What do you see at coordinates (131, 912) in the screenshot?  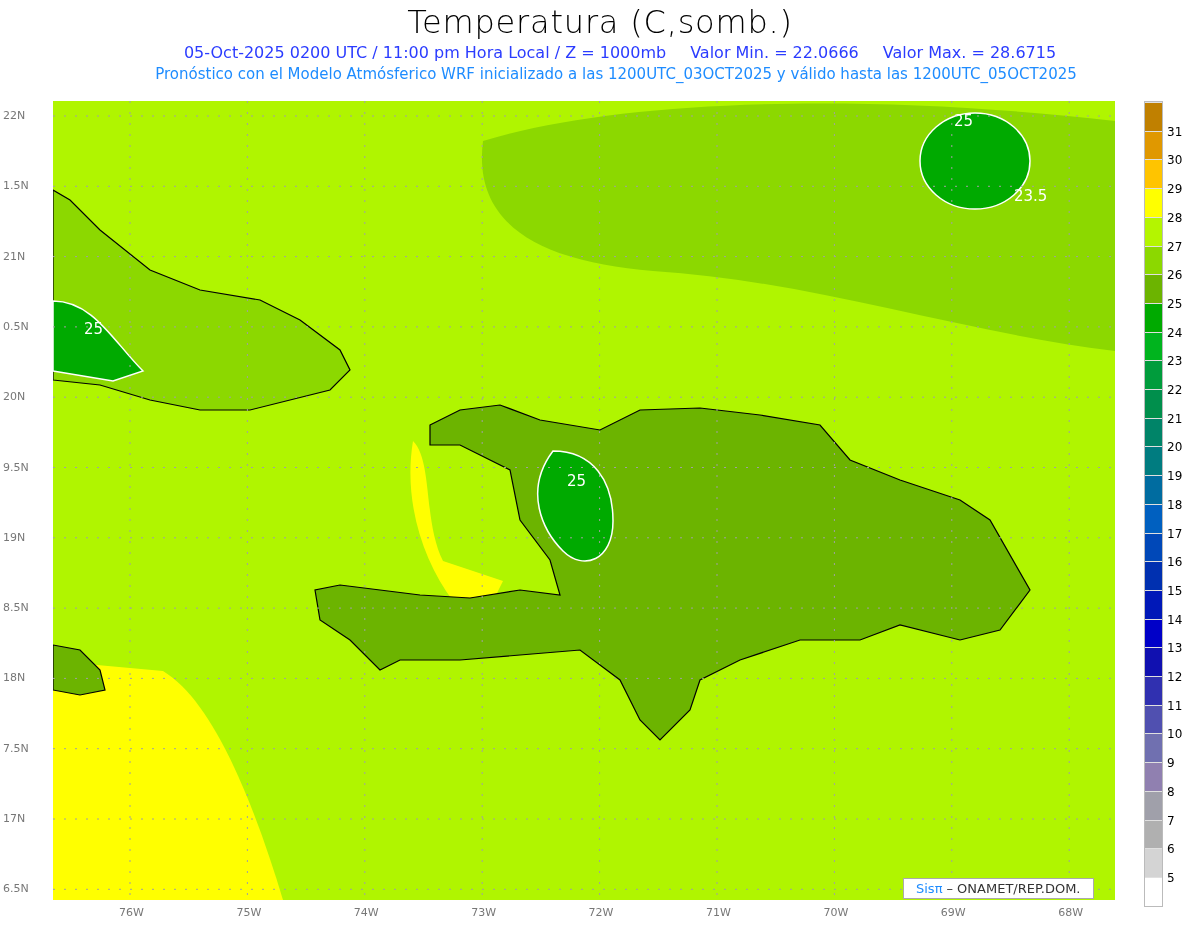 I see `longitude-label: 76W` at bounding box center [131, 912].